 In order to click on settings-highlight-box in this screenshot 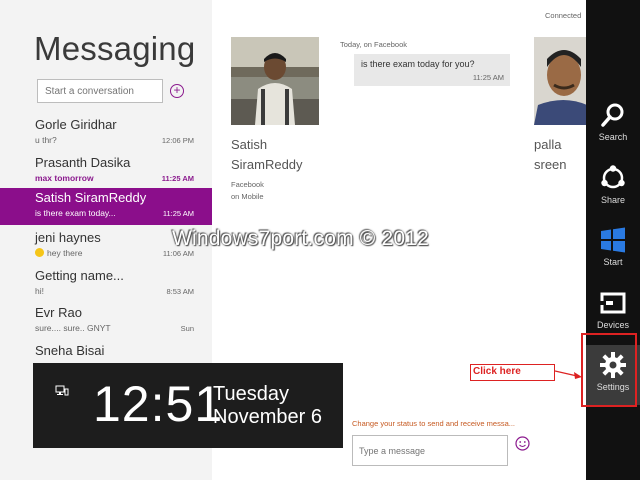, I will do `click(609, 370)`.